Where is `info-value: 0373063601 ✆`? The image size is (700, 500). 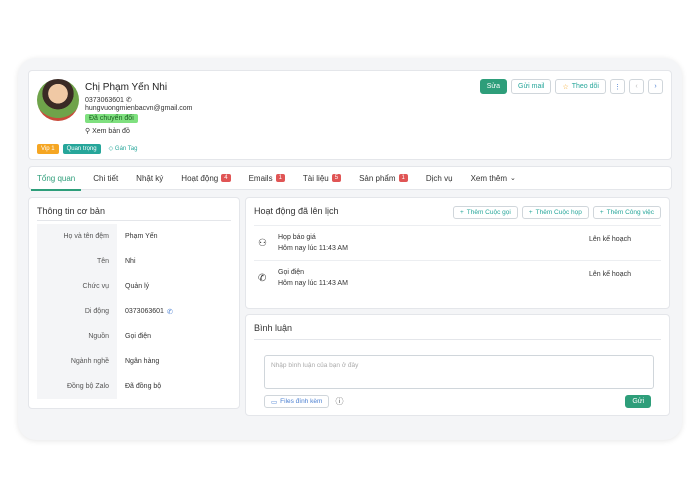
info-value: 0373063601 ✆ is located at coordinates (145, 312).